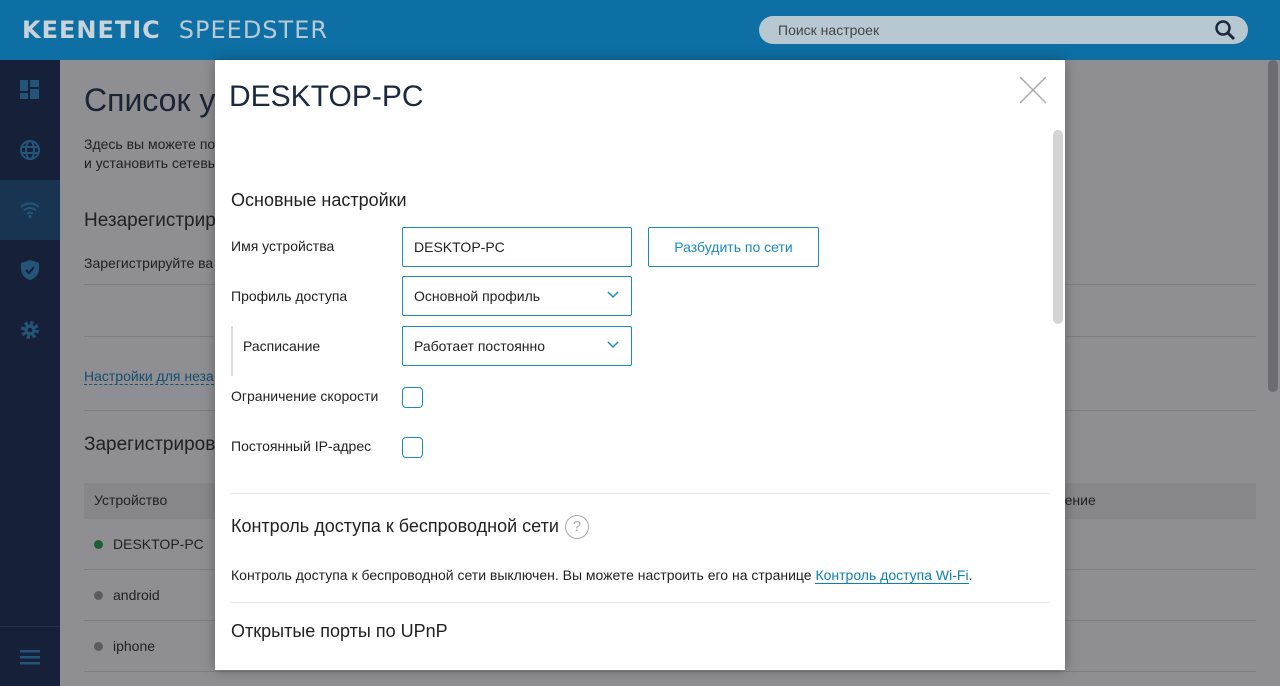 The image size is (1280, 686). What do you see at coordinates (1058, 227) in the screenshot?
I see `dialog-scrollbar` at bounding box center [1058, 227].